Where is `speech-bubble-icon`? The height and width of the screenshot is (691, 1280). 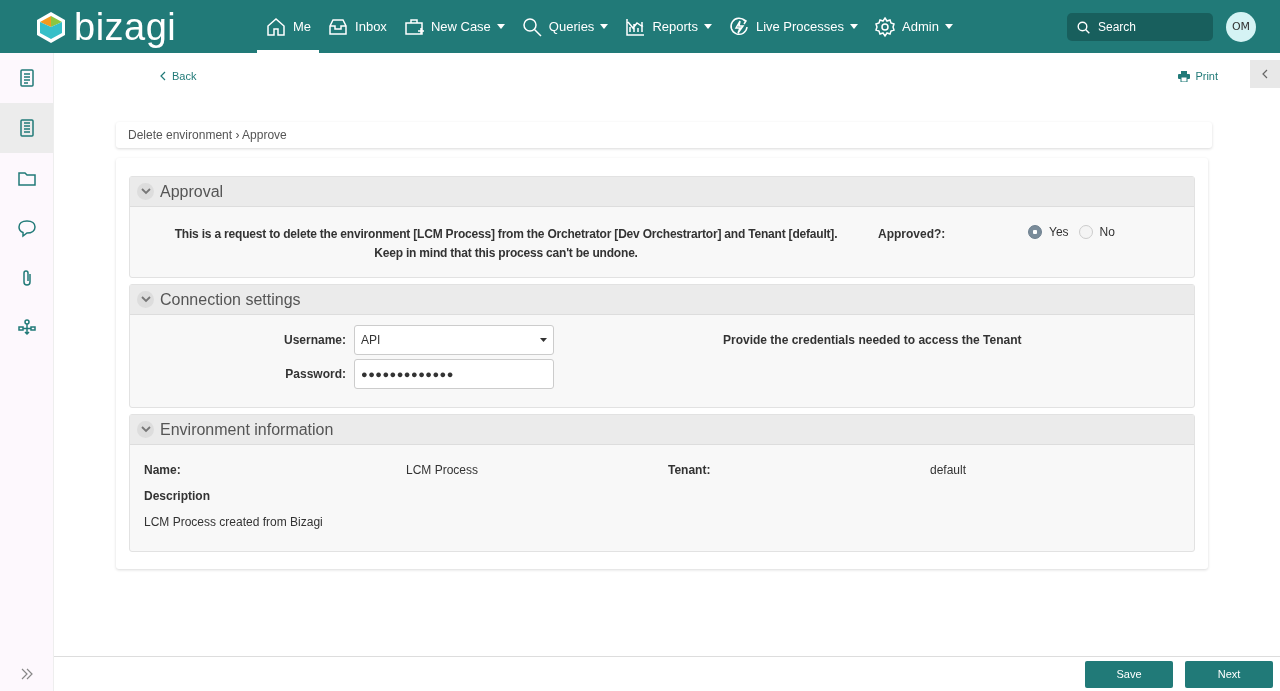 speech-bubble-icon is located at coordinates (26, 228).